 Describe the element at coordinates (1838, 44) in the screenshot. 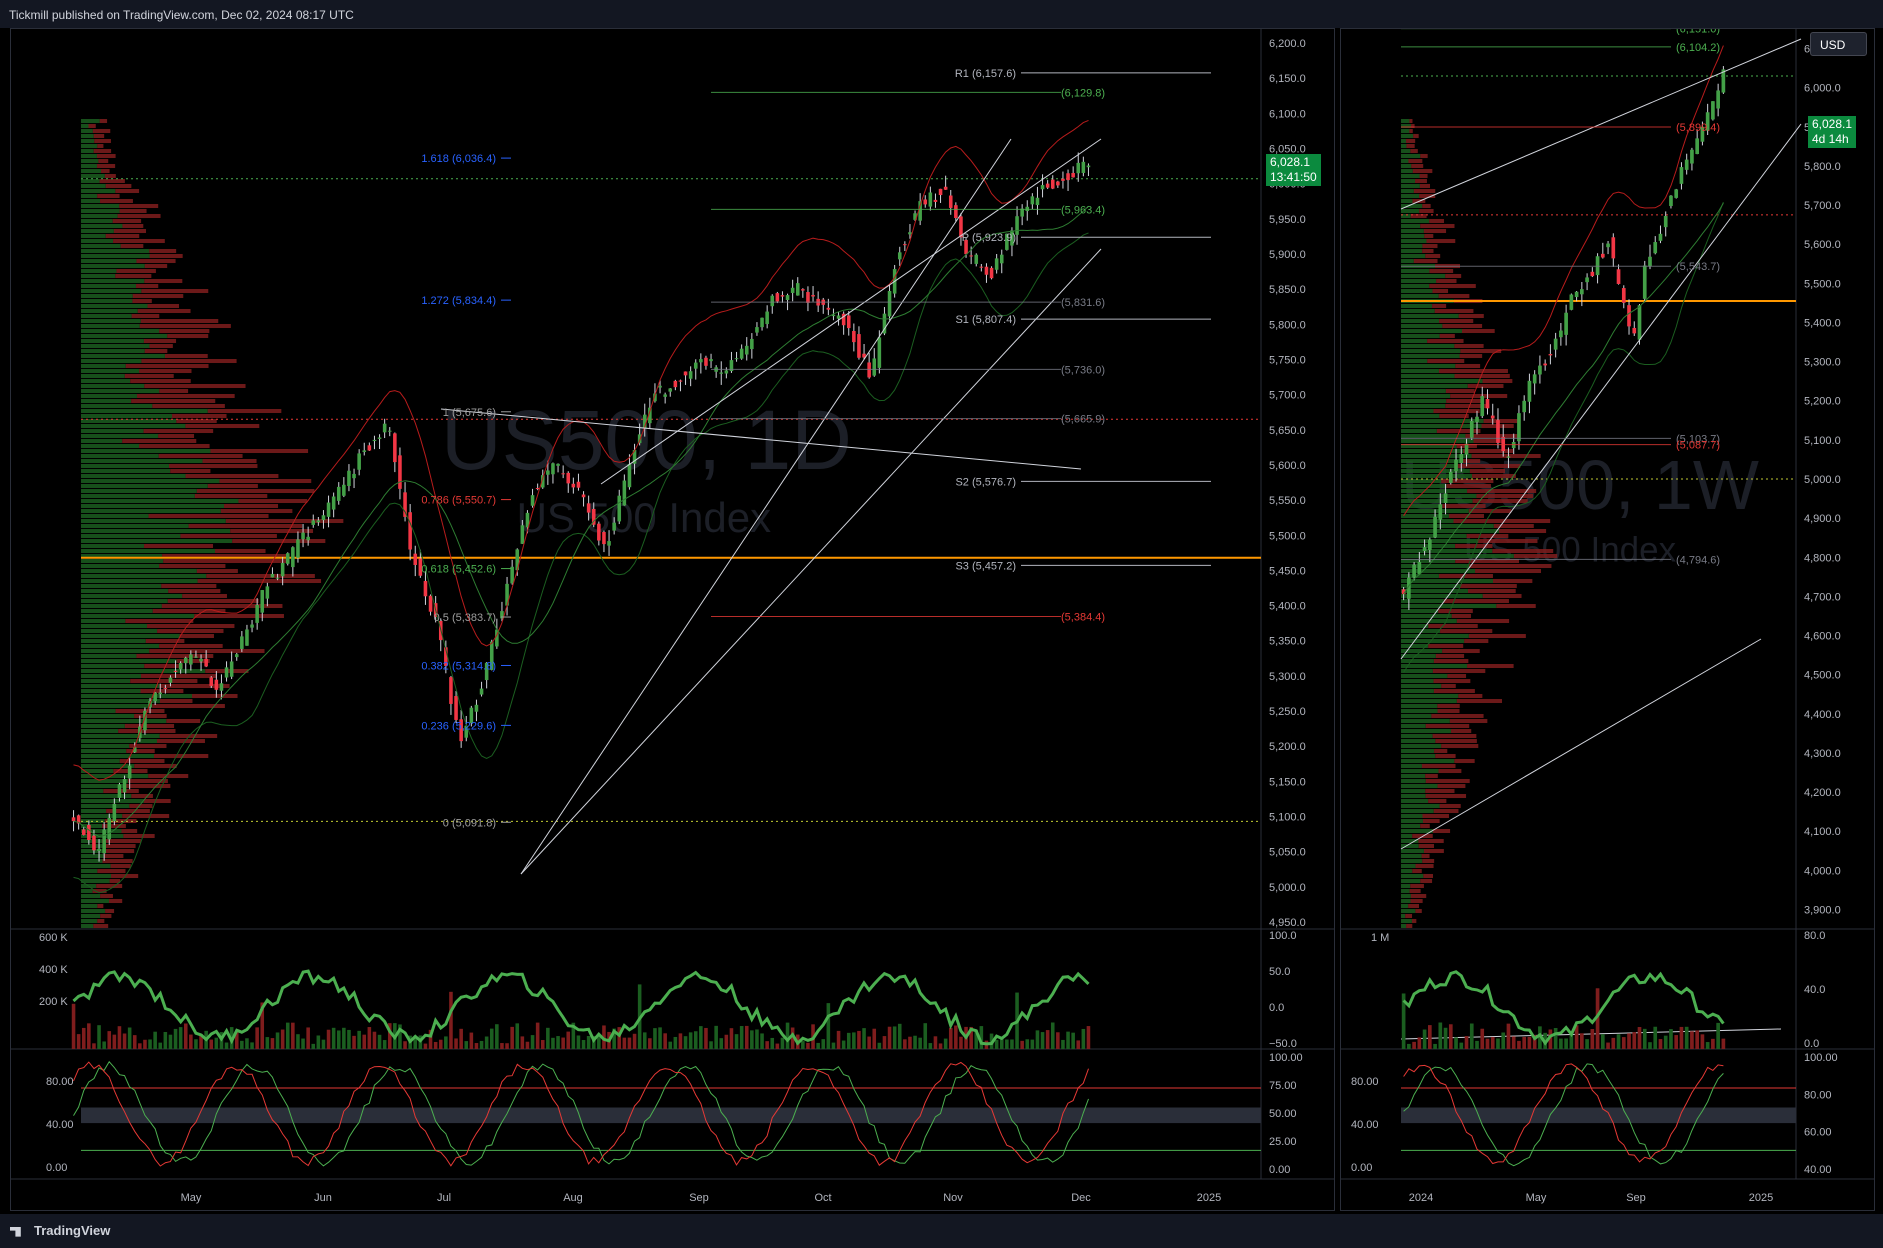

I see `currency-button: USD` at that location.